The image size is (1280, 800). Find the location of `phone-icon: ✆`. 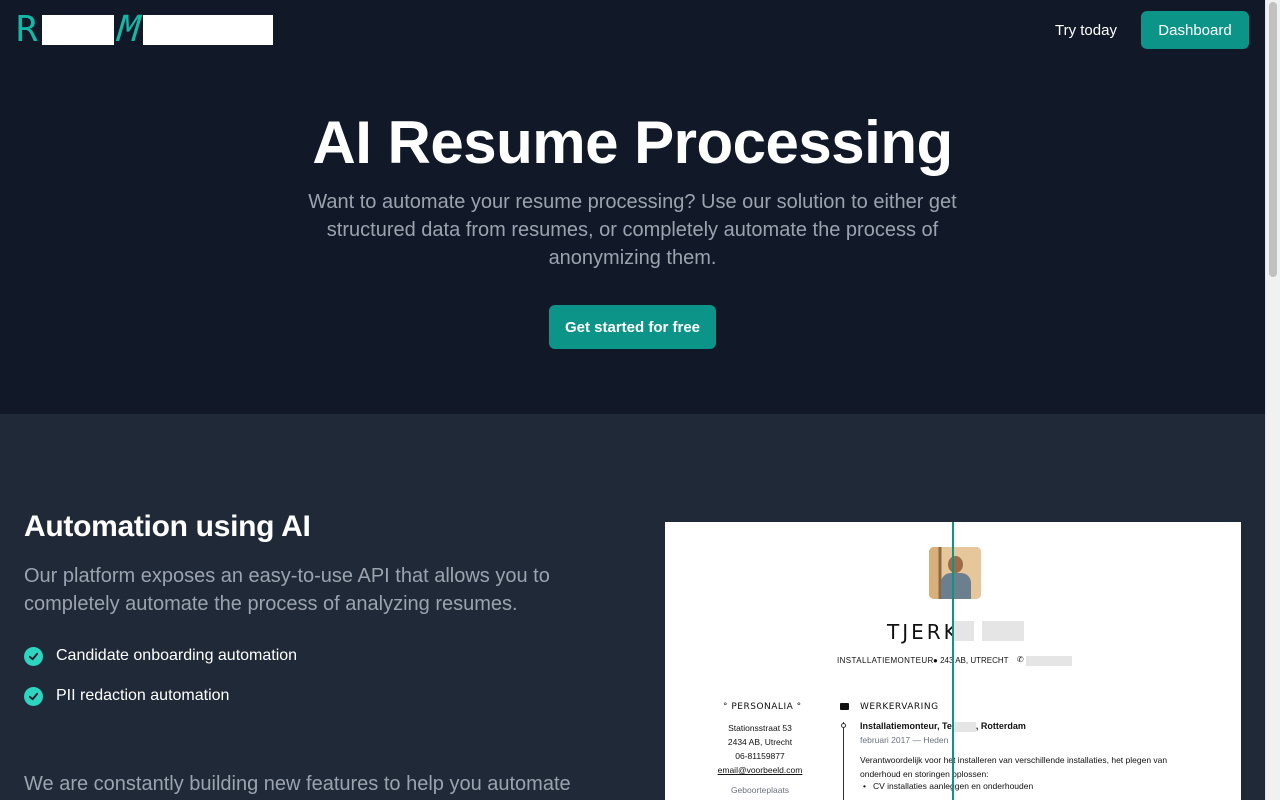

phone-icon: ✆ is located at coordinates (1020, 659).